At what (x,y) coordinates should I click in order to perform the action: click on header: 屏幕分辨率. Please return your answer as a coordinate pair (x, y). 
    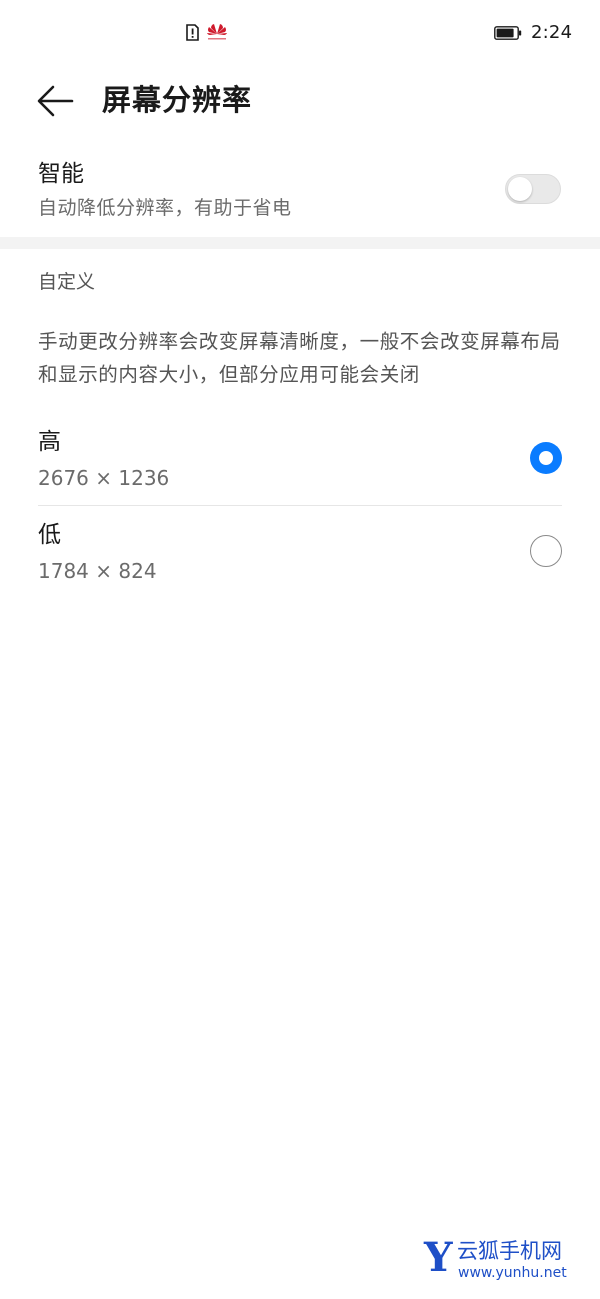
    Looking at the image, I should click on (300, 101).